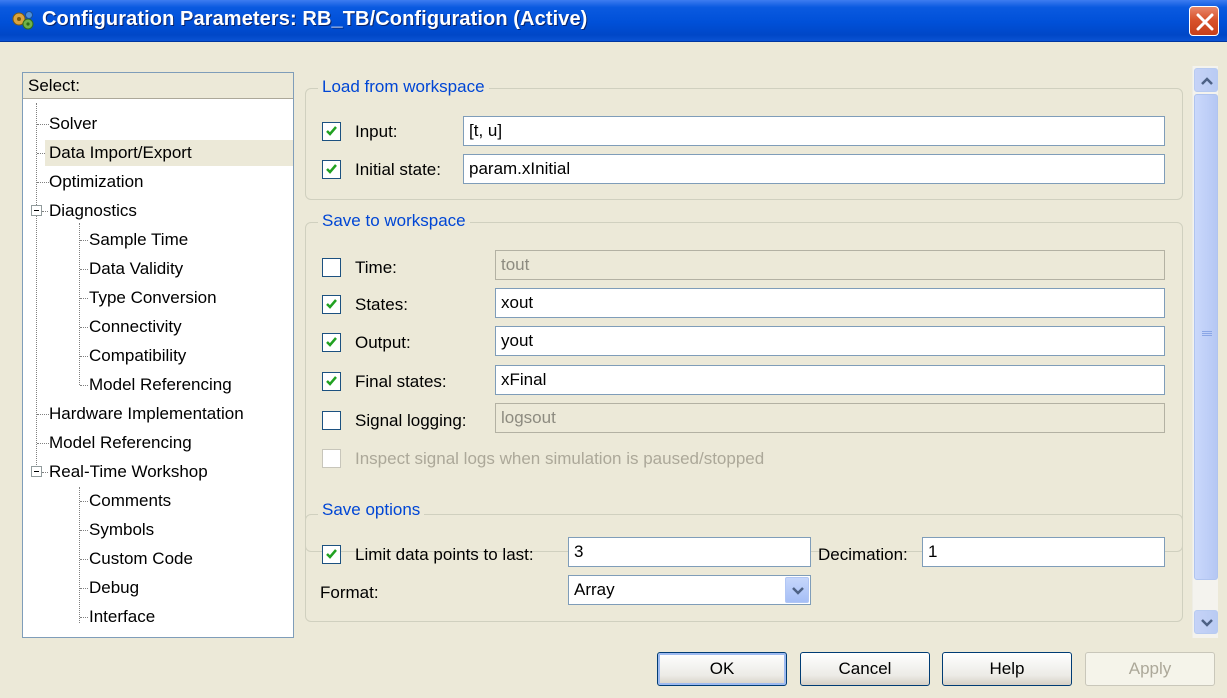 This screenshot has height=698, width=1227. I want to click on input-field: [t, u], so click(814, 131).